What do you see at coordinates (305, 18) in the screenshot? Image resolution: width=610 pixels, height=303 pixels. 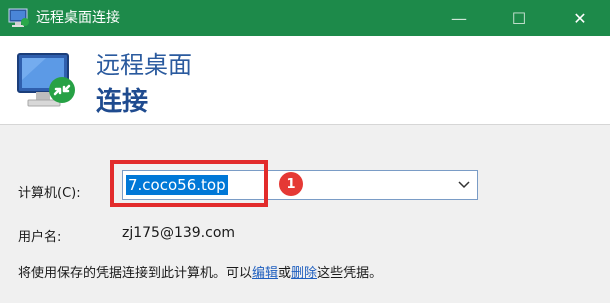 I see `title-bar: 远程桌面连接 — ☐ ✕` at bounding box center [305, 18].